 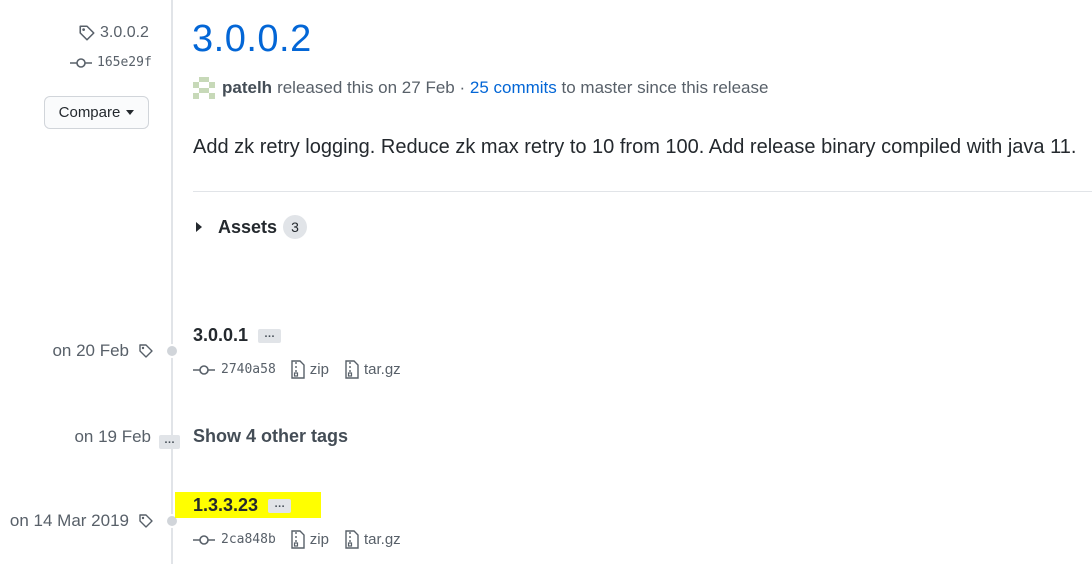 What do you see at coordinates (513, 88) in the screenshot?
I see `commits-link: 25 commits` at bounding box center [513, 88].